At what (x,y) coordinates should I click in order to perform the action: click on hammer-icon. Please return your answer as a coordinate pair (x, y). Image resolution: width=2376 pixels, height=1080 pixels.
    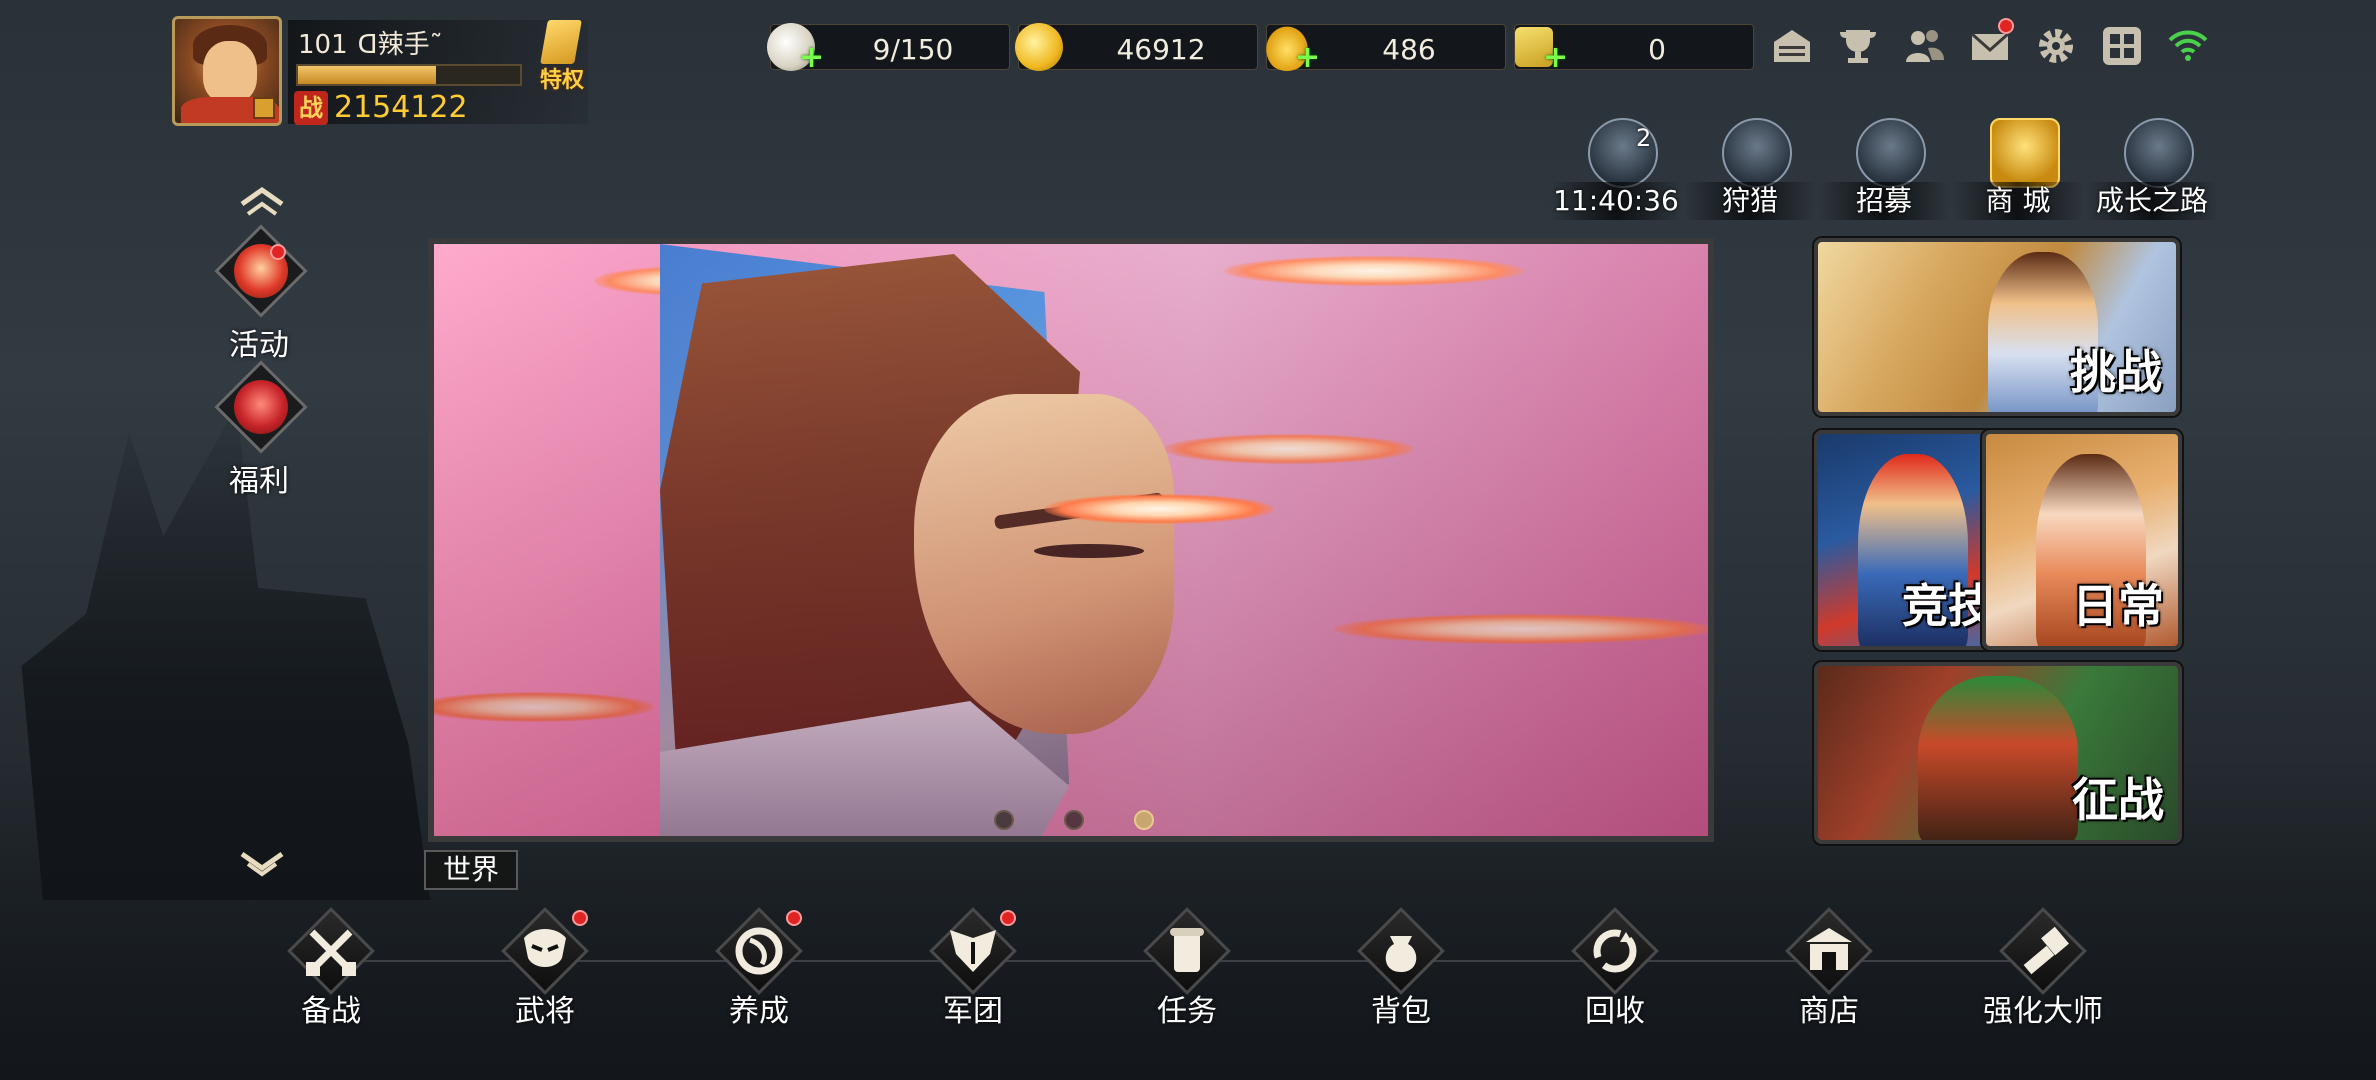
    Looking at the image, I should click on (2046, 950).